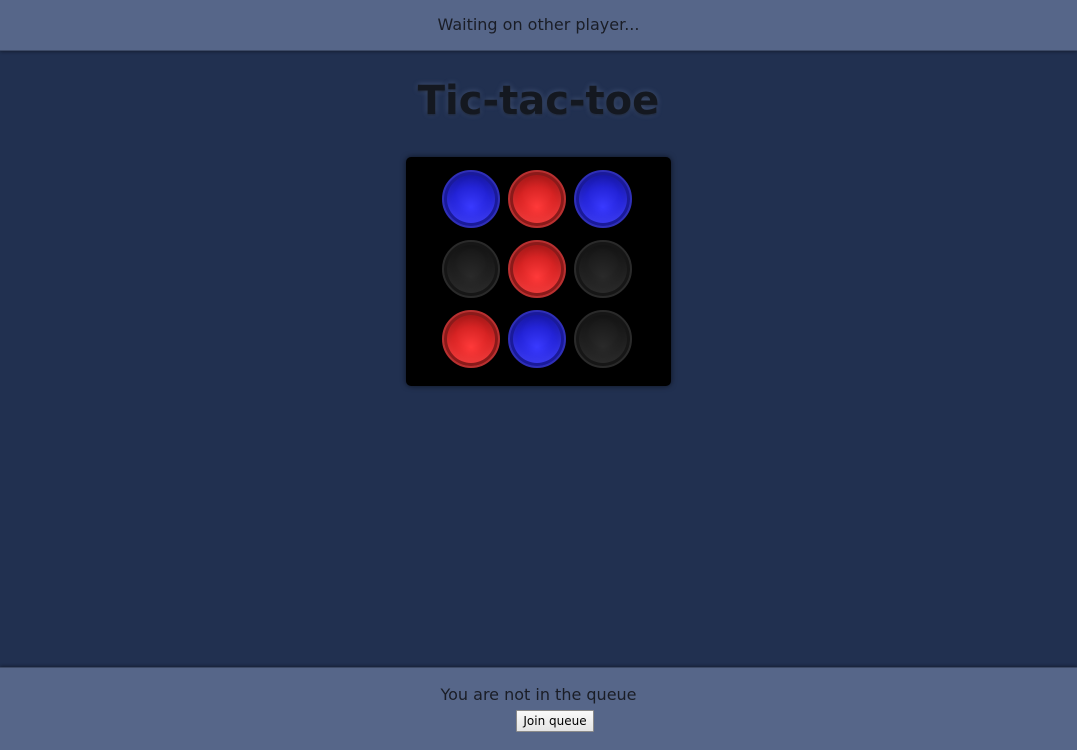  I want to click on queue-status: You are not in the queue, so click(538, 694).